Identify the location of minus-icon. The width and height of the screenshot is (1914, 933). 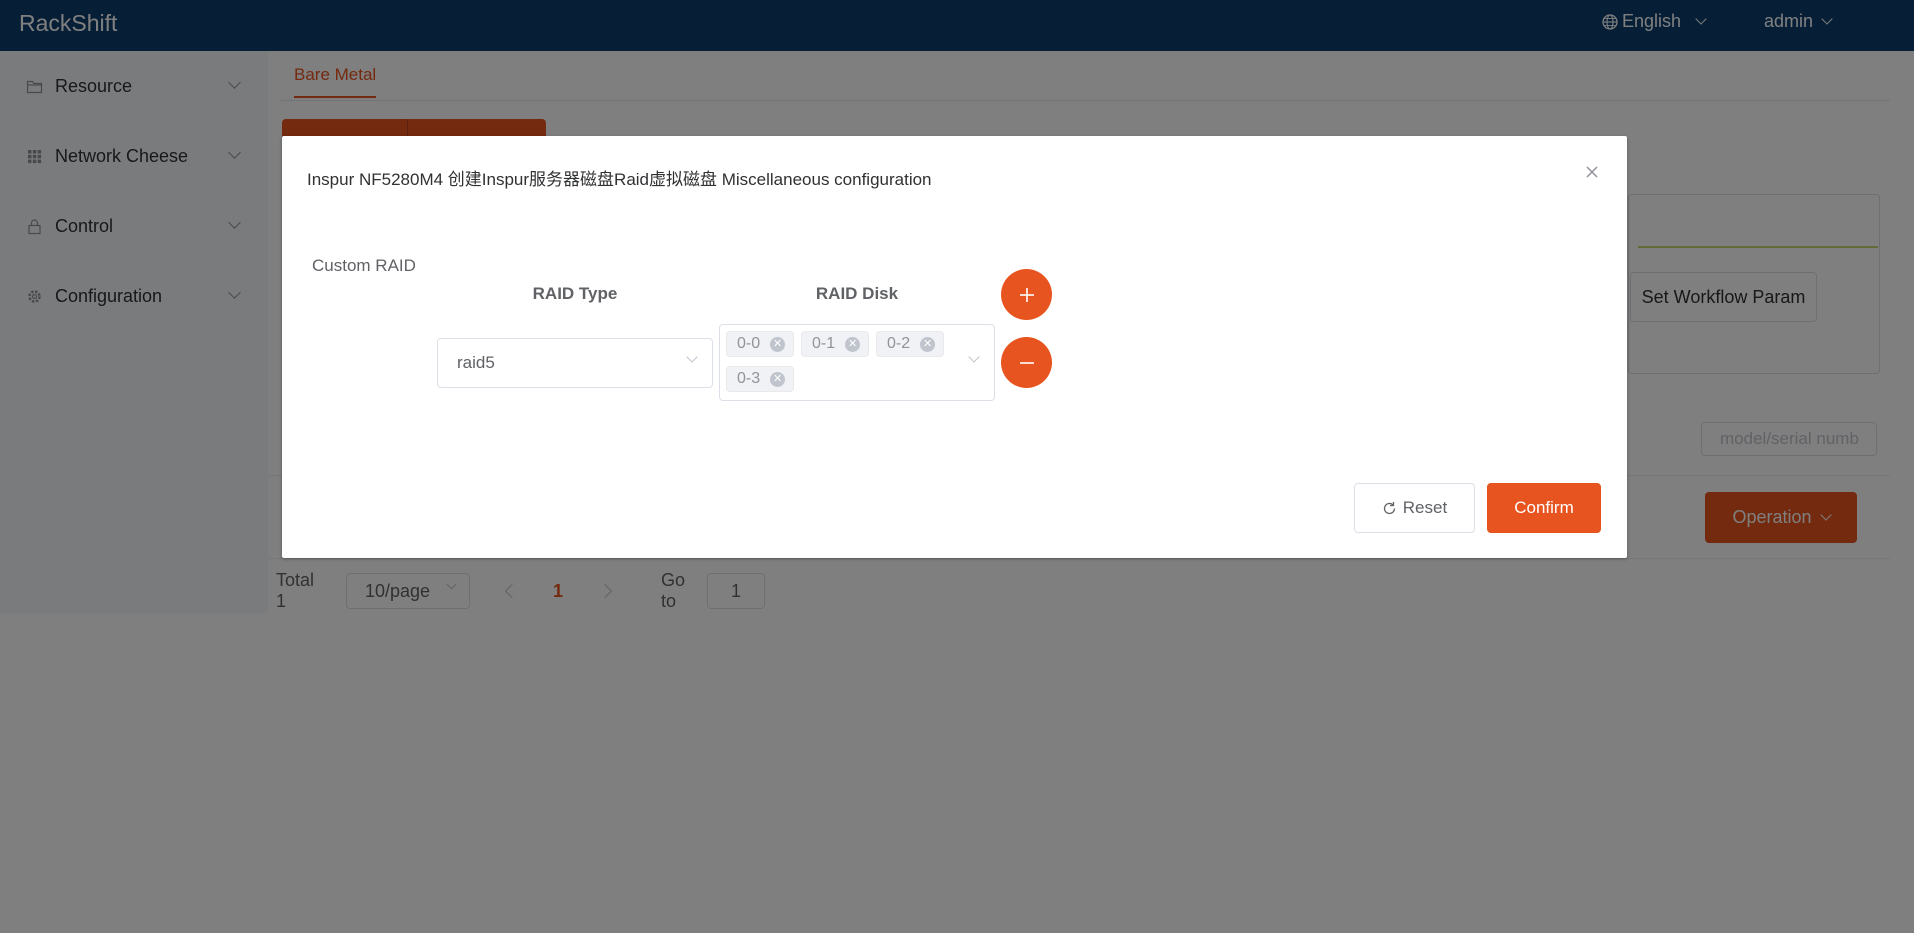
(1026, 362).